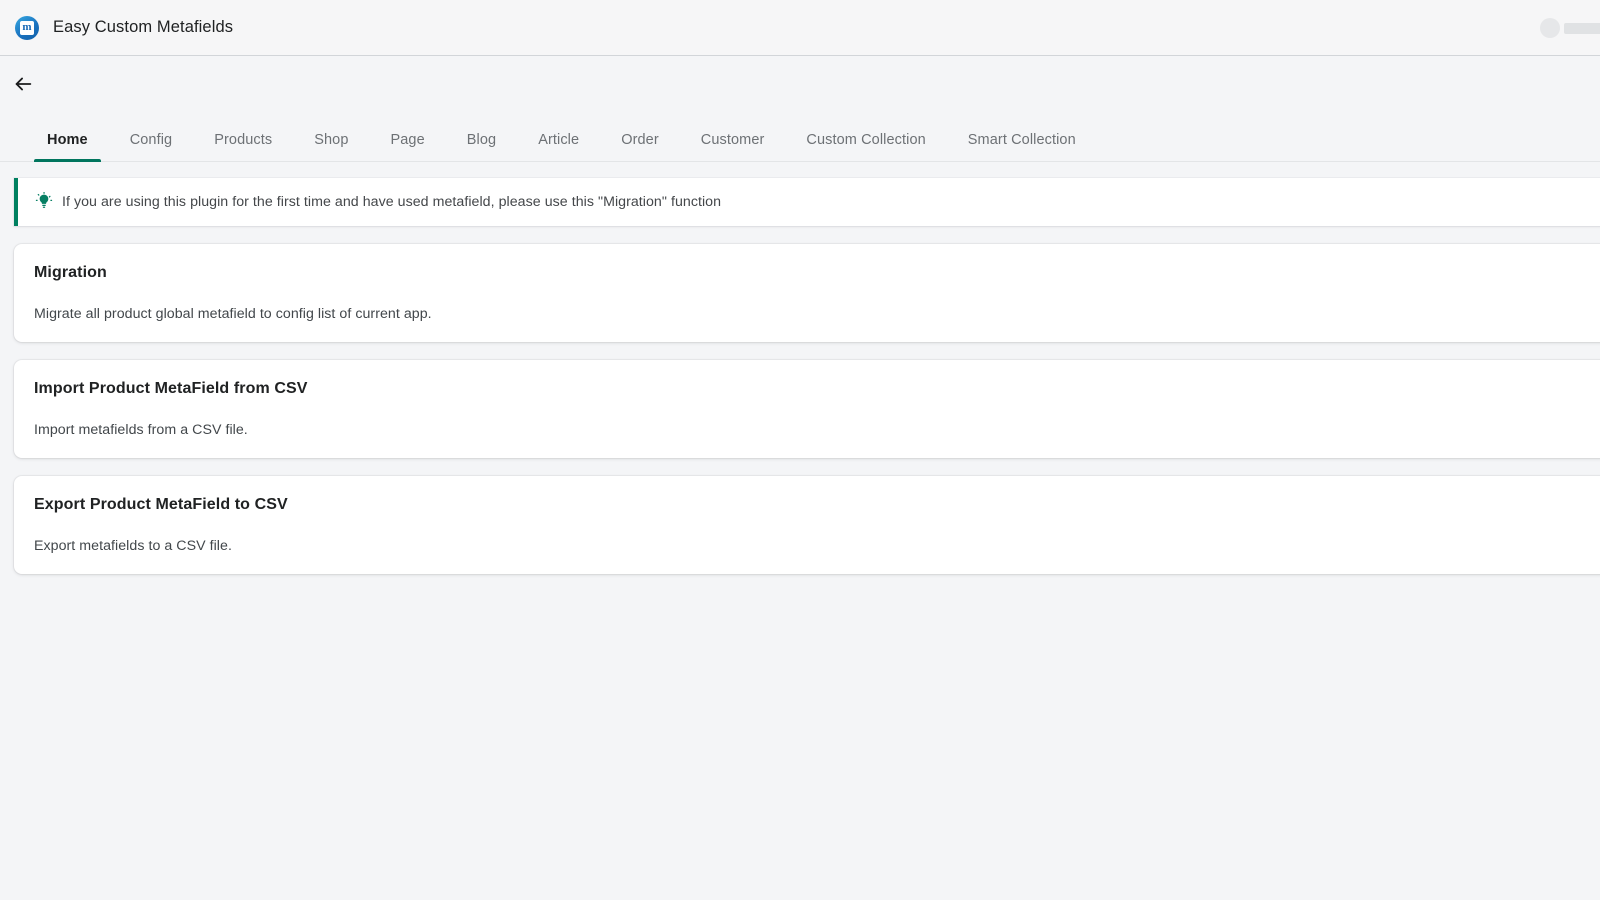 Image resolution: width=1600 pixels, height=900 pixels. Describe the element at coordinates (800, 84) in the screenshot. I see `back-navigation-row` at that location.